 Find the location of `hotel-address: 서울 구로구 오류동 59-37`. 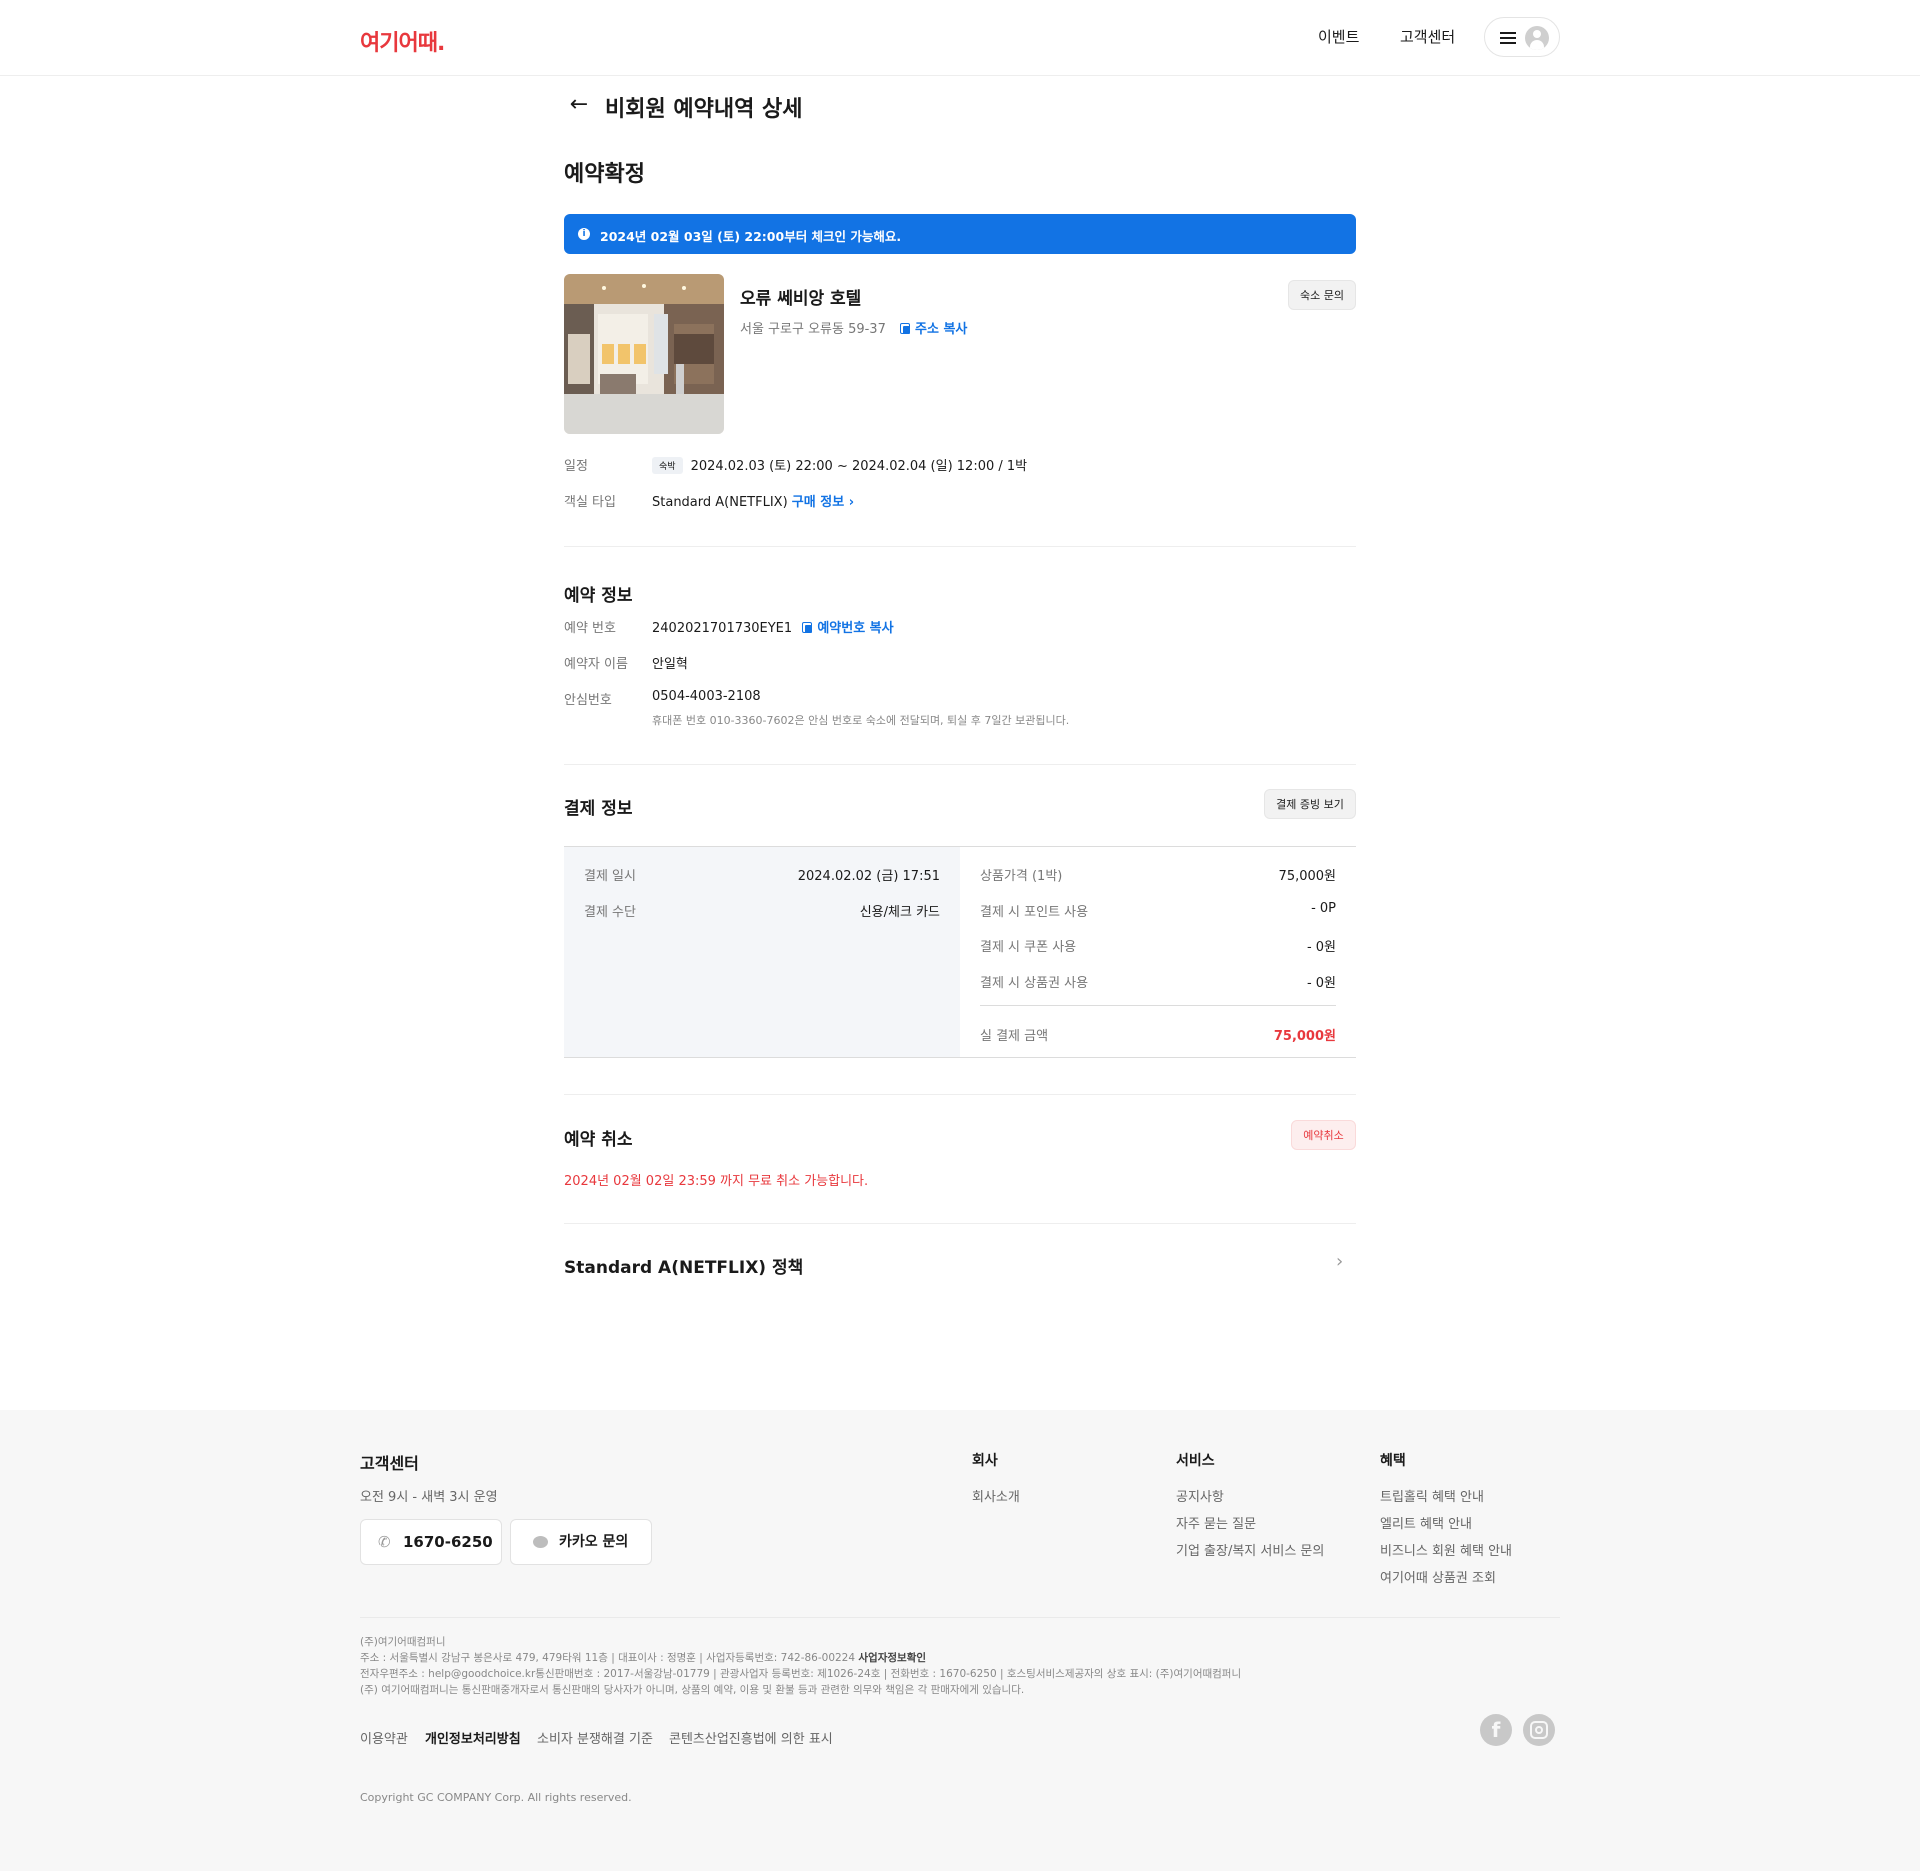

hotel-address: 서울 구로구 오류동 59-37 is located at coordinates (813, 329).